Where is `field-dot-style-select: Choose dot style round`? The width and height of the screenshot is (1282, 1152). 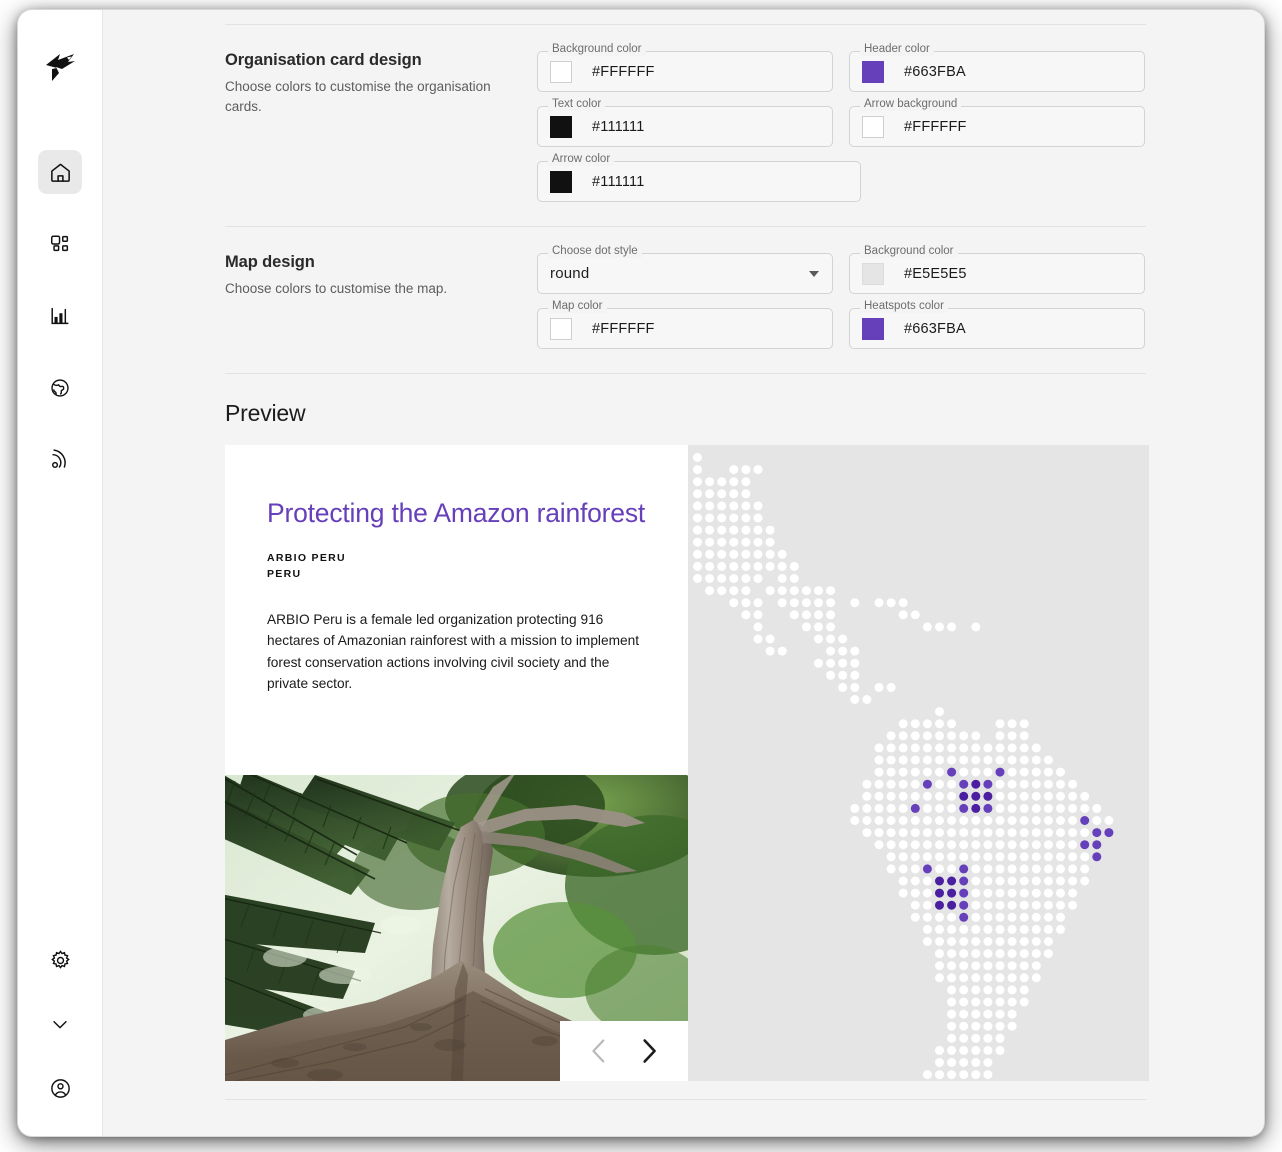
field-dot-style-select: Choose dot style round is located at coordinates (685, 269).